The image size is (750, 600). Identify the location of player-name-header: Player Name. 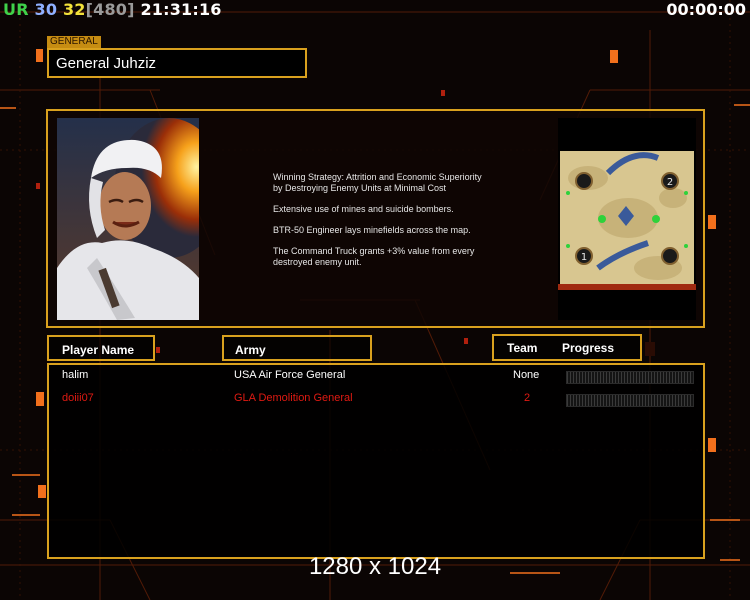
(101, 348).